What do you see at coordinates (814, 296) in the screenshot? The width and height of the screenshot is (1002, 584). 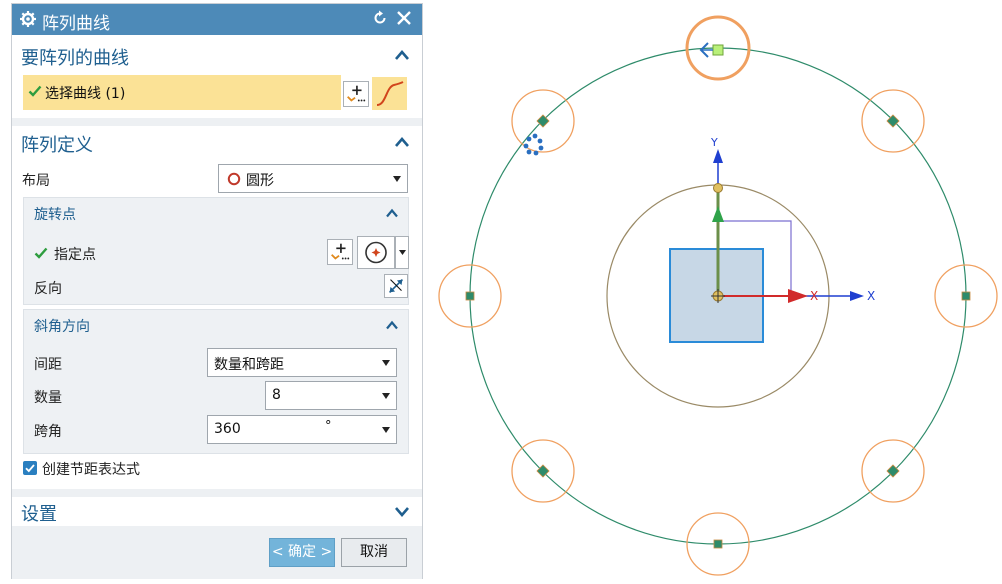 I see `x-handle-label: X` at bounding box center [814, 296].